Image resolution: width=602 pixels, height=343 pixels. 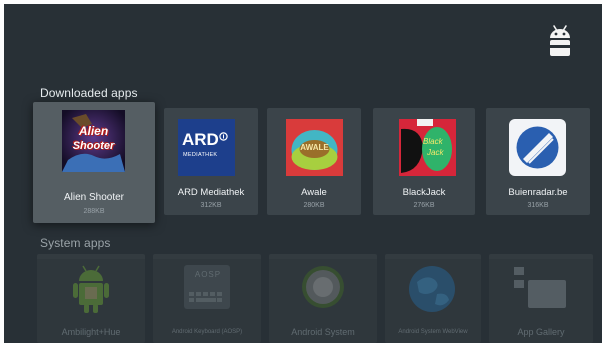 I want to click on app-name: Android System, so click(x=323, y=332).